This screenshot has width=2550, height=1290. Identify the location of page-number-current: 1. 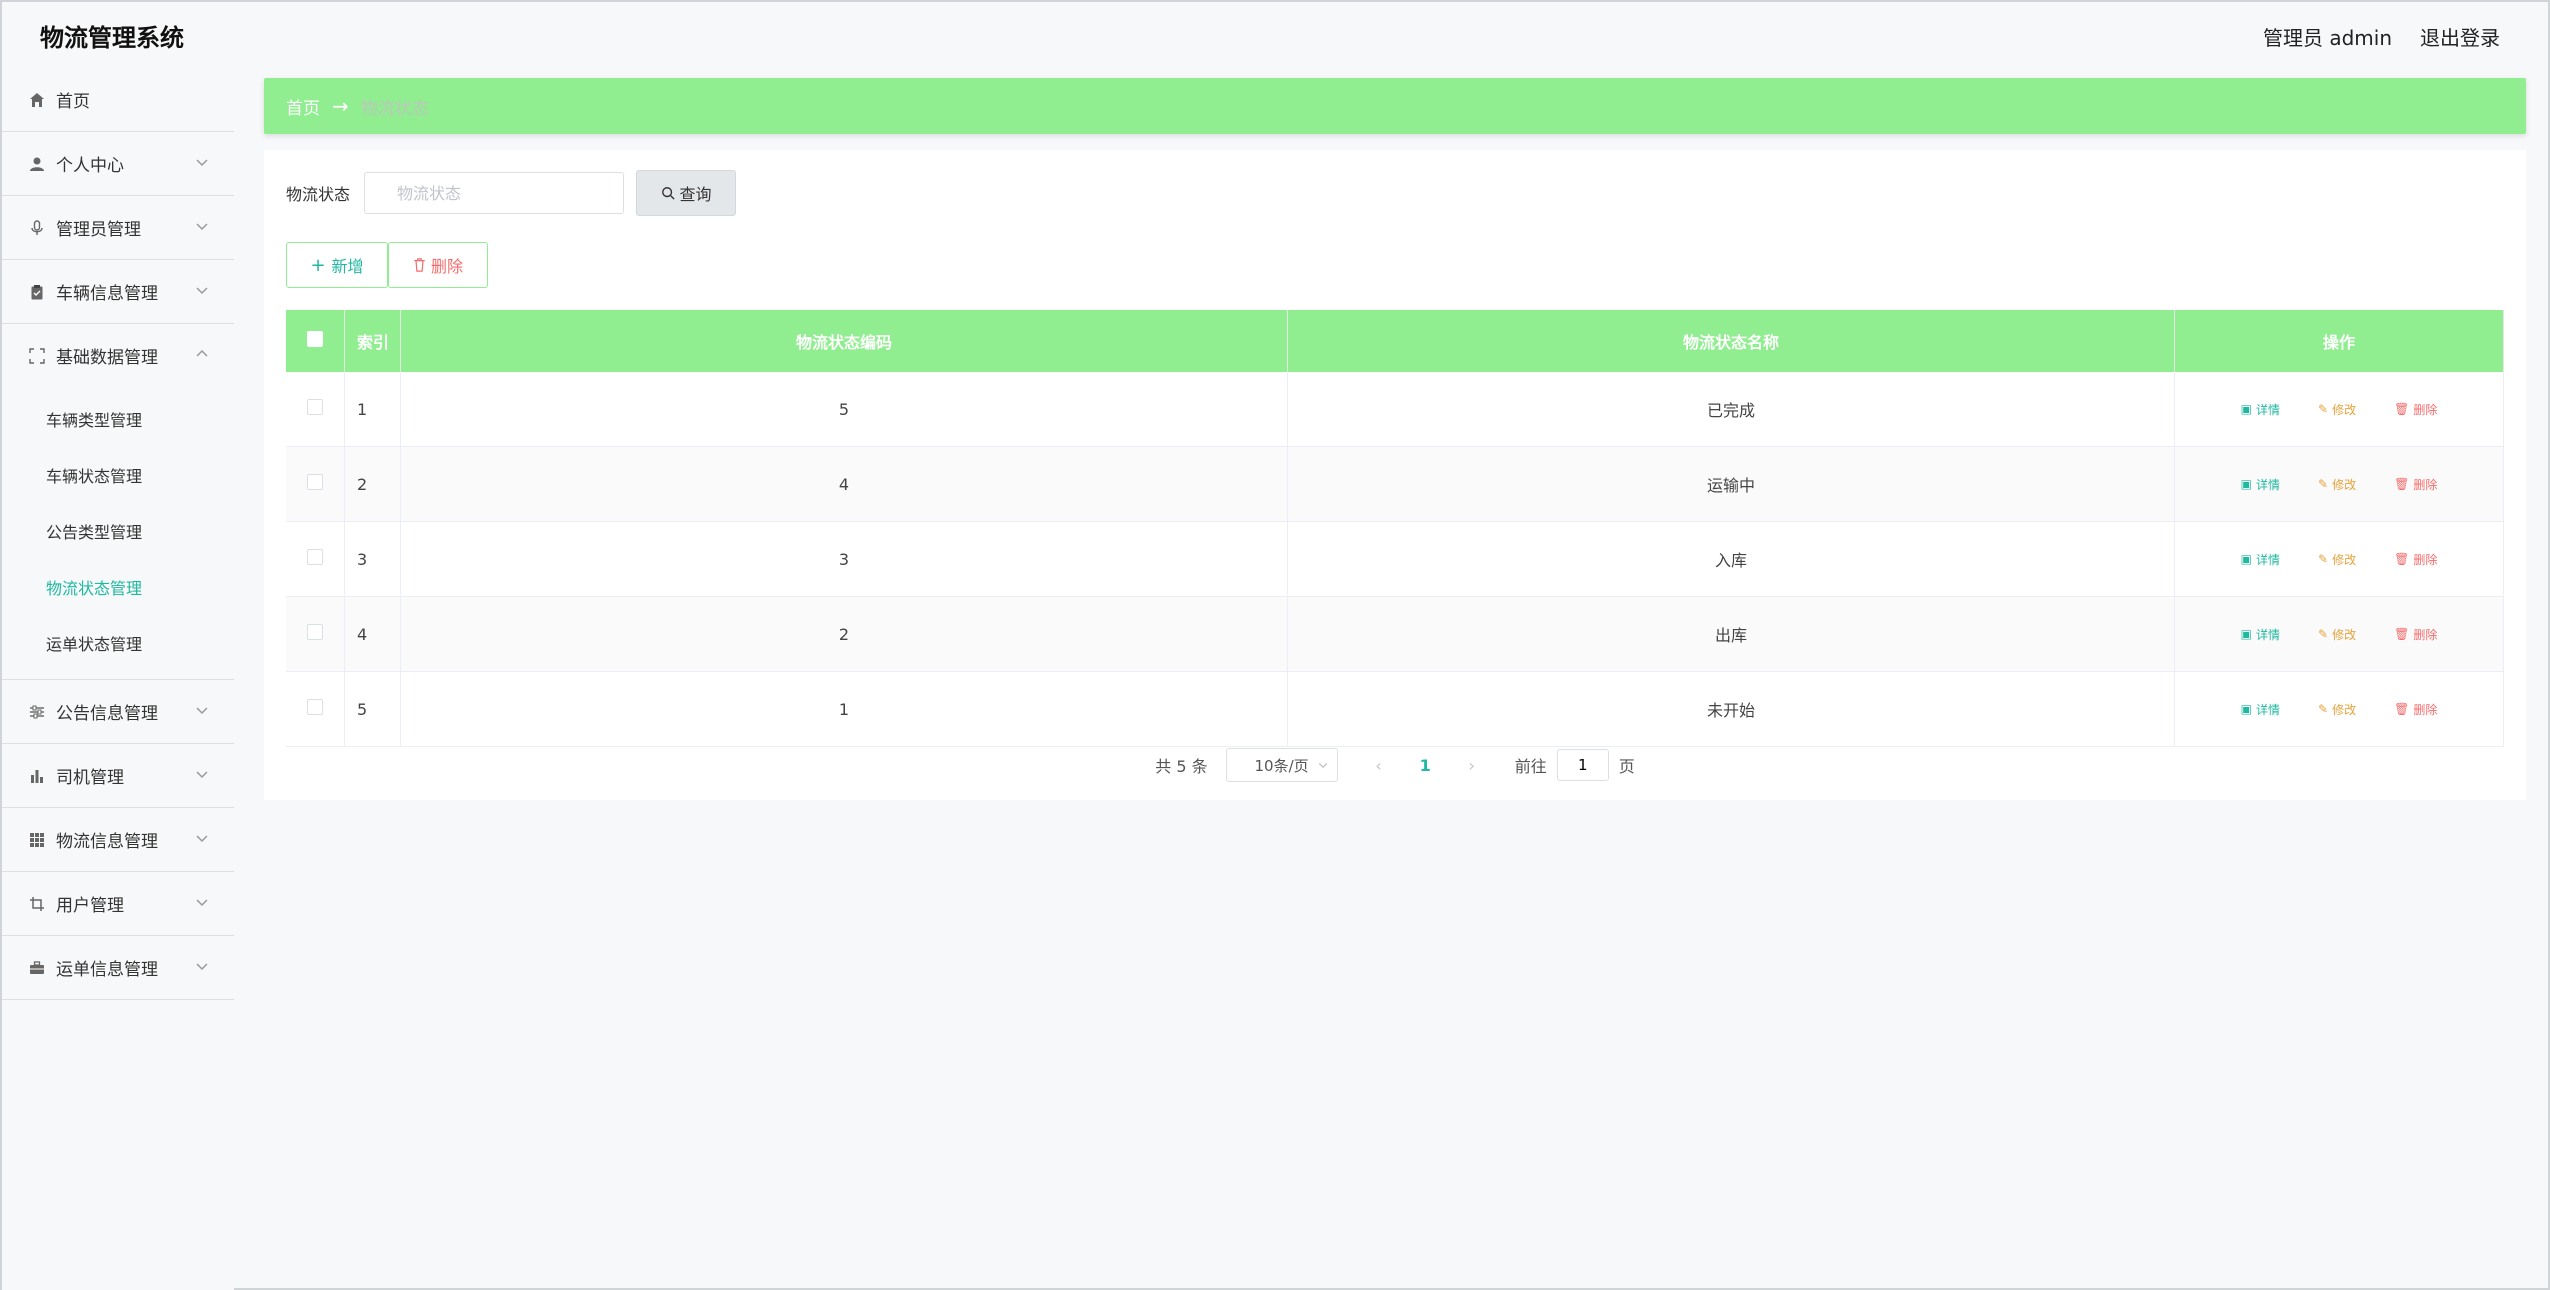
(1425, 765).